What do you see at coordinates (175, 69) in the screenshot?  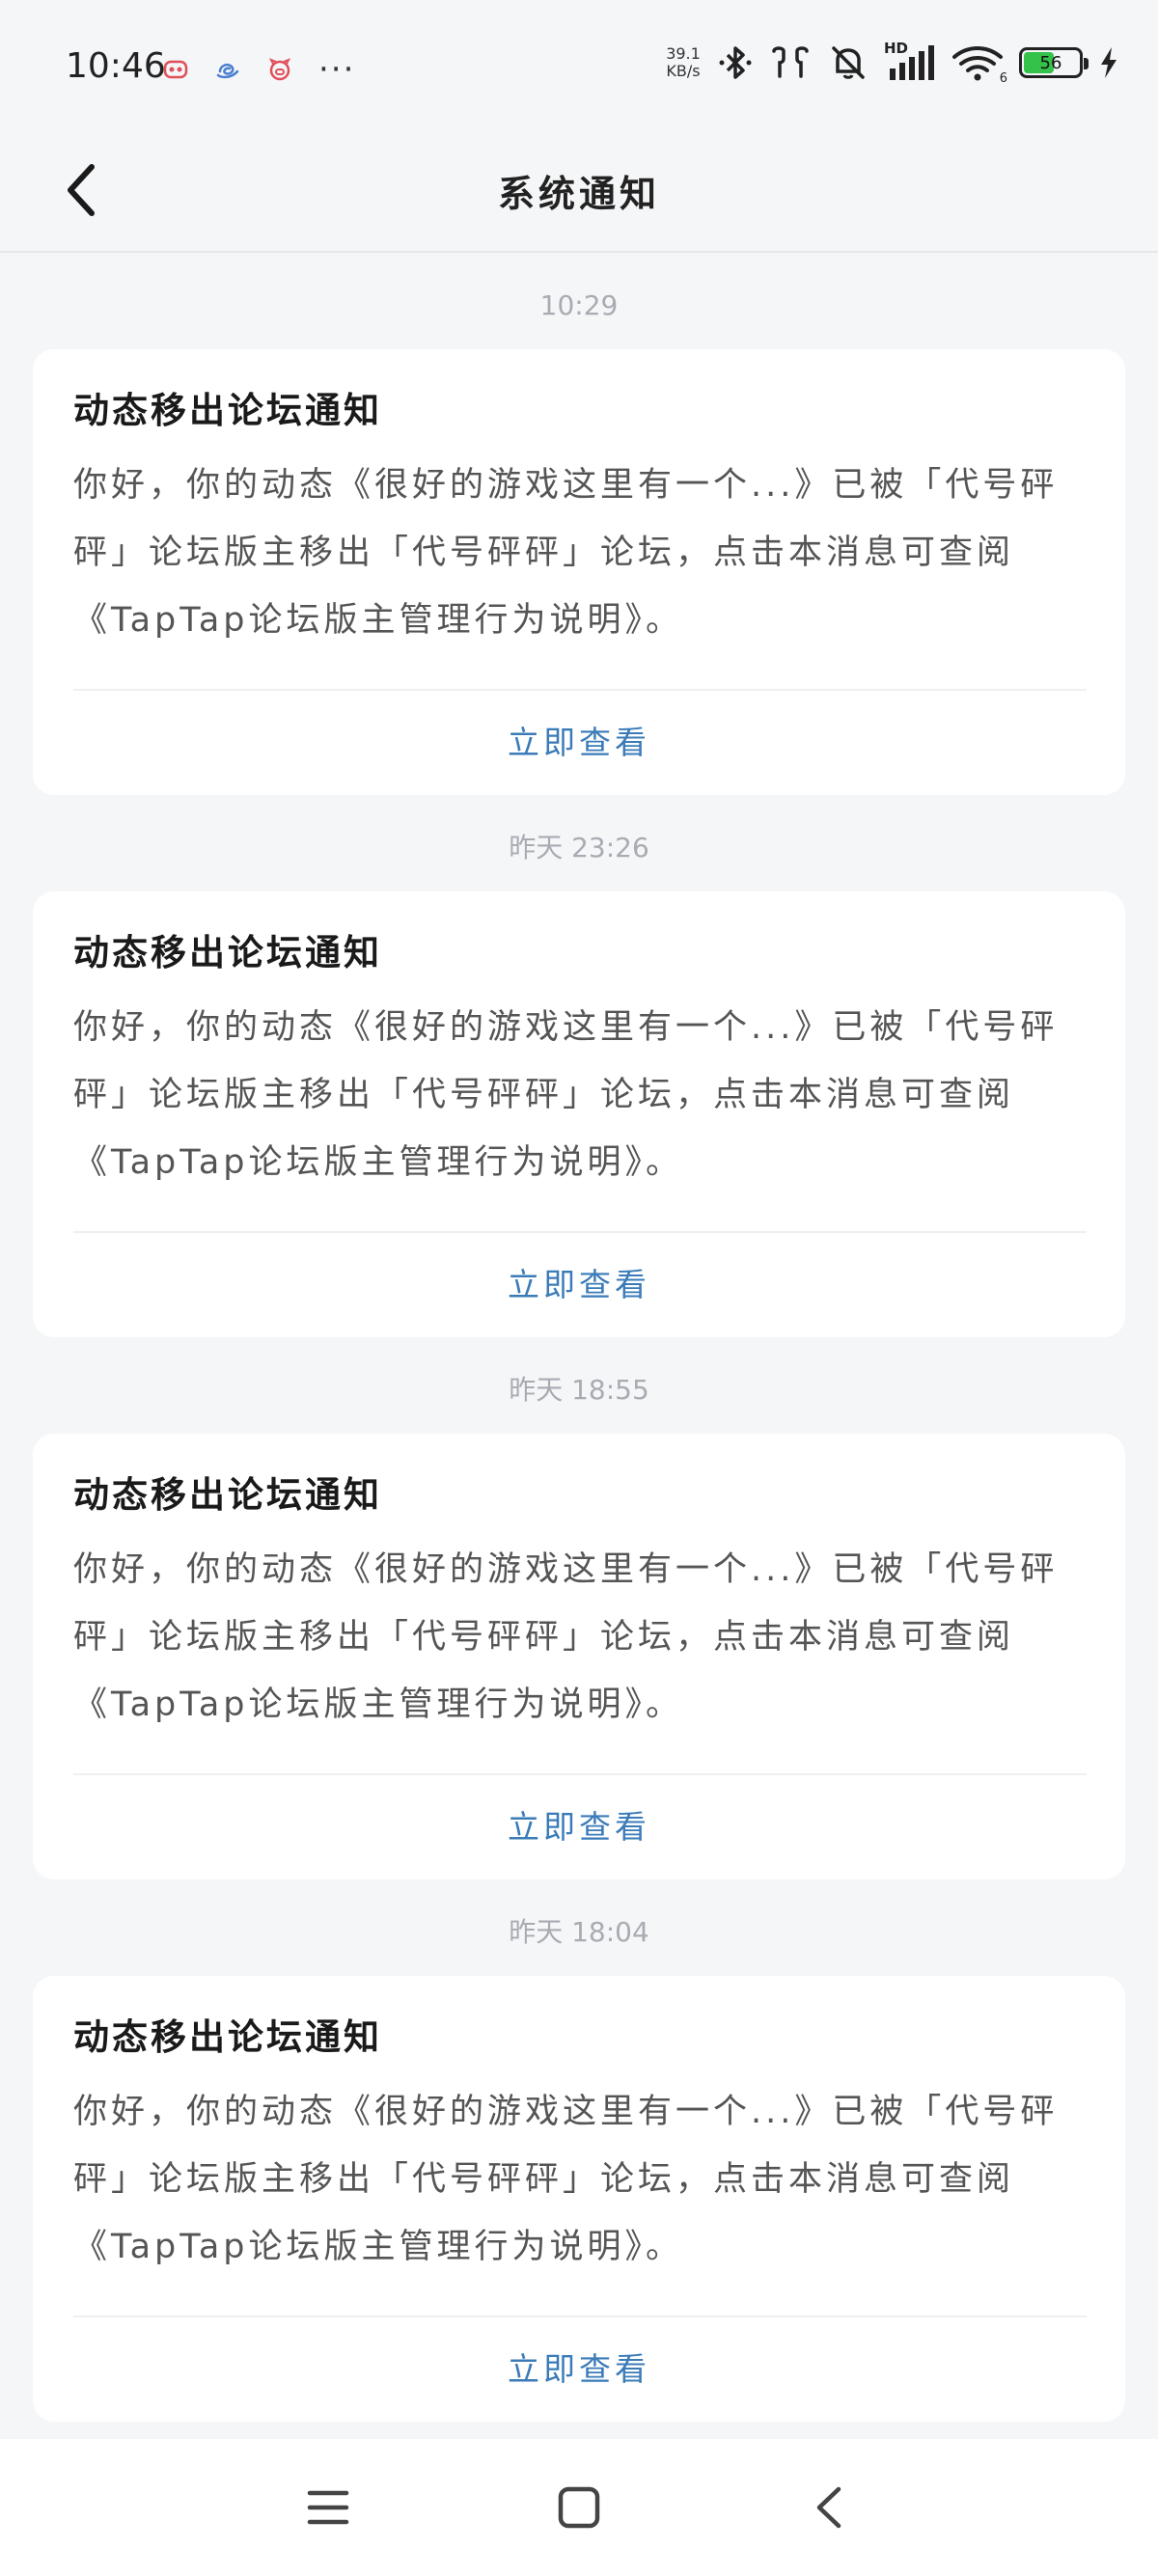 I see `app-notification-icon` at bounding box center [175, 69].